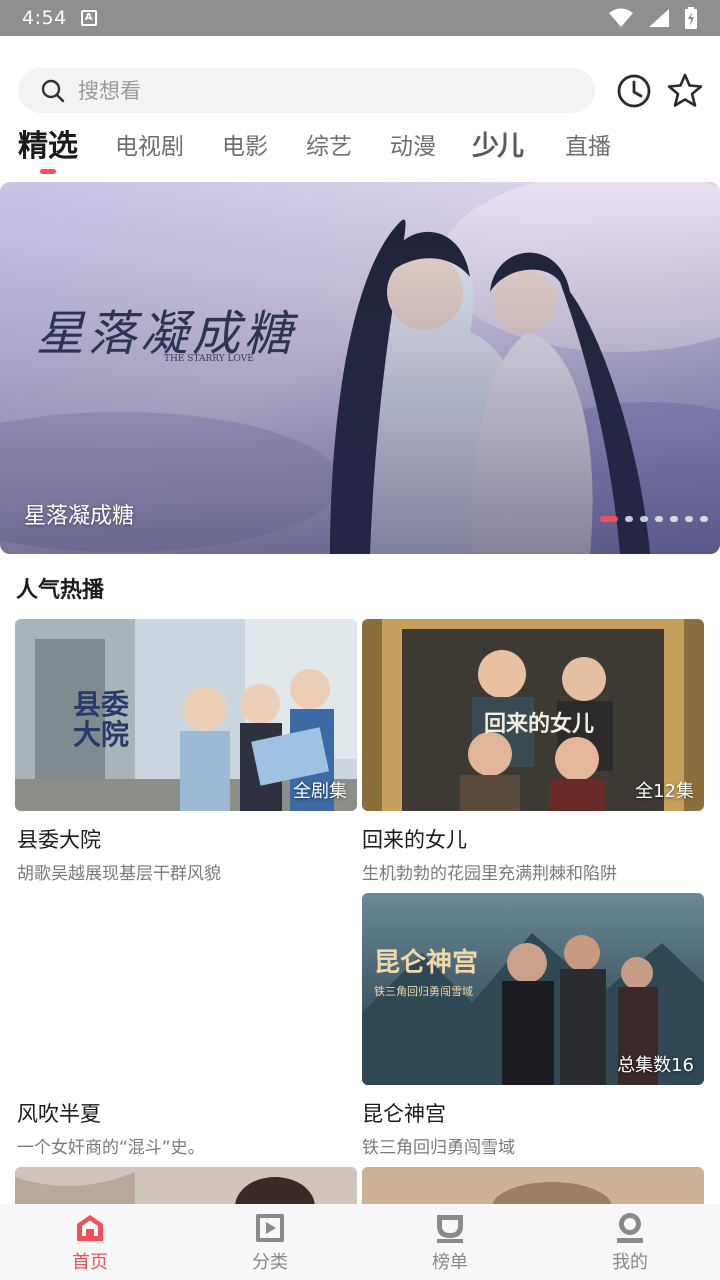 This screenshot has height=1280, width=720. What do you see at coordinates (44, 18) in the screenshot?
I see `status-time: 4:54` at bounding box center [44, 18].